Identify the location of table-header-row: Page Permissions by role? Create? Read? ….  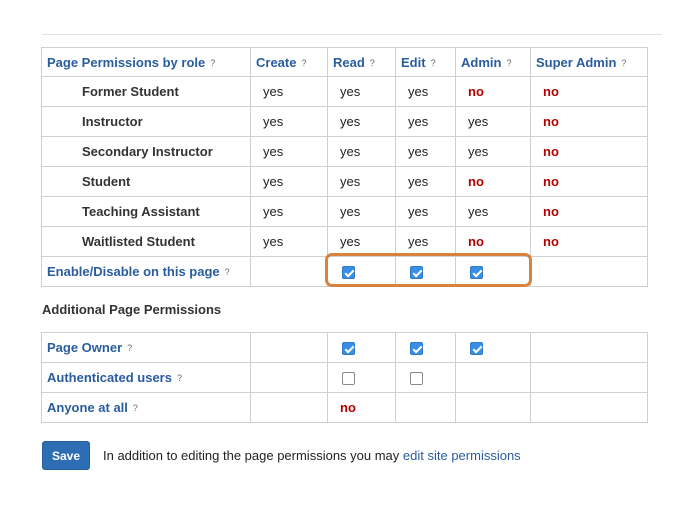
(344, 62).